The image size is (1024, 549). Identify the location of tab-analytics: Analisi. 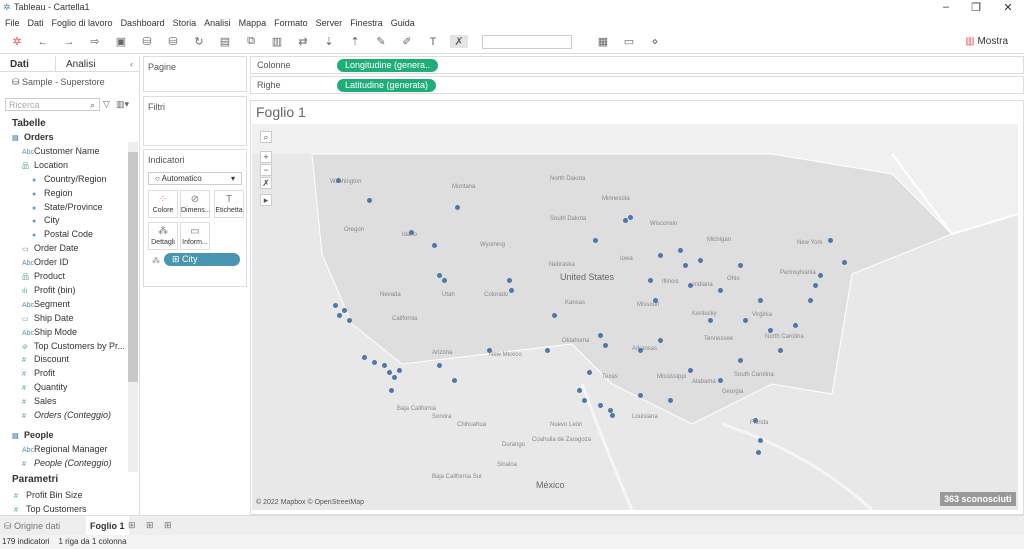
(91, 63).